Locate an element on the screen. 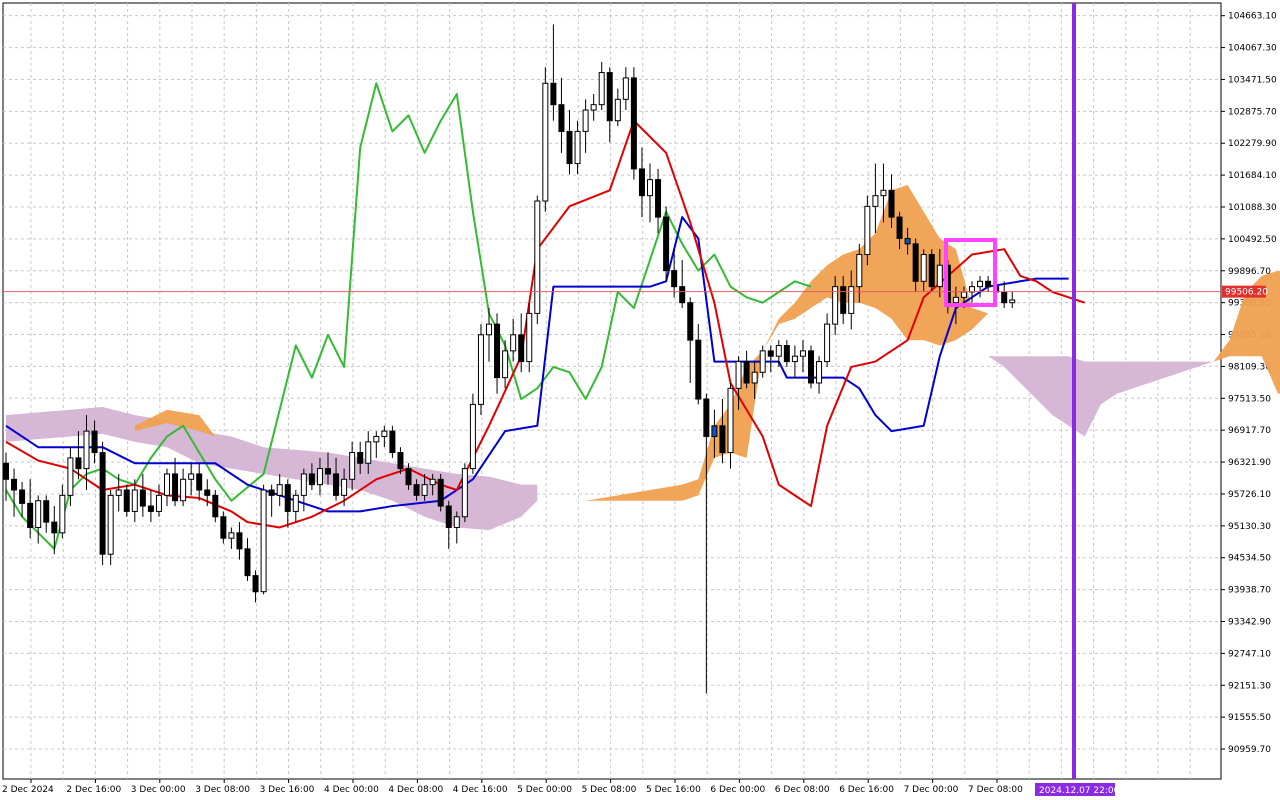 The image size is (1280, 800). price-tick-label: 93938.70 is located at coordinates (1249, 591).